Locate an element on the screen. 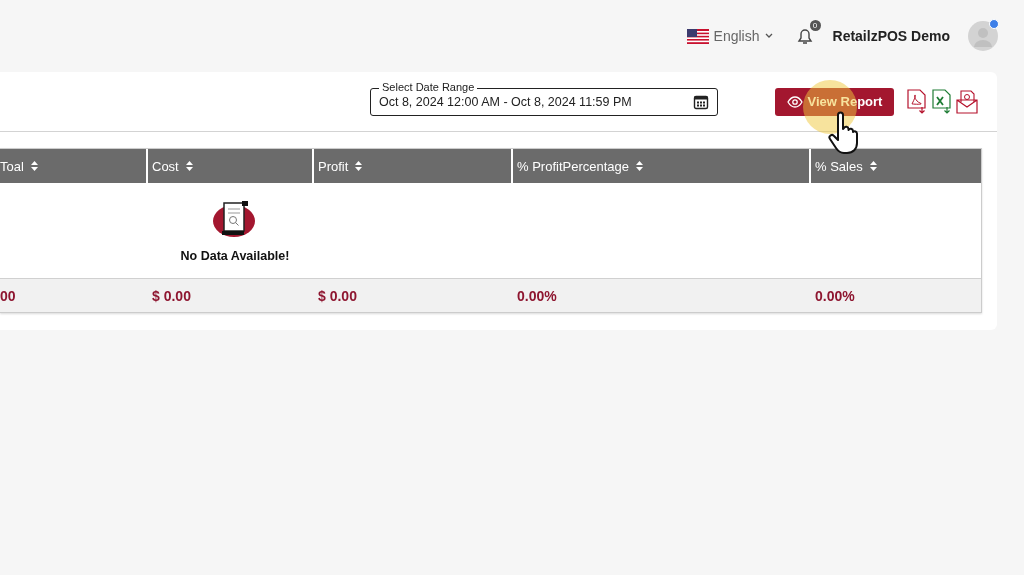  eye-icon is located at coordinates (794, 101).